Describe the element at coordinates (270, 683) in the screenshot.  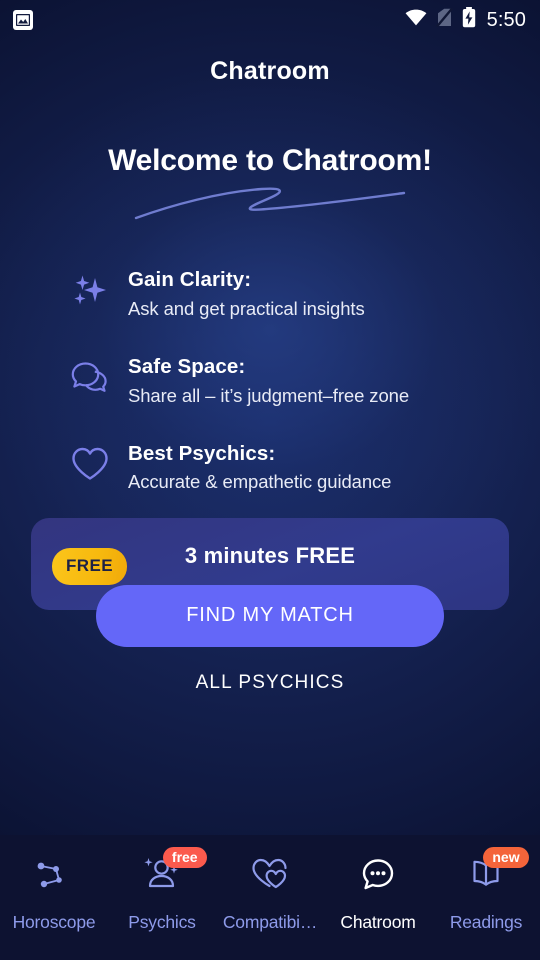
I see `all-psychics-link: ALL PSYCHICS` at that location.